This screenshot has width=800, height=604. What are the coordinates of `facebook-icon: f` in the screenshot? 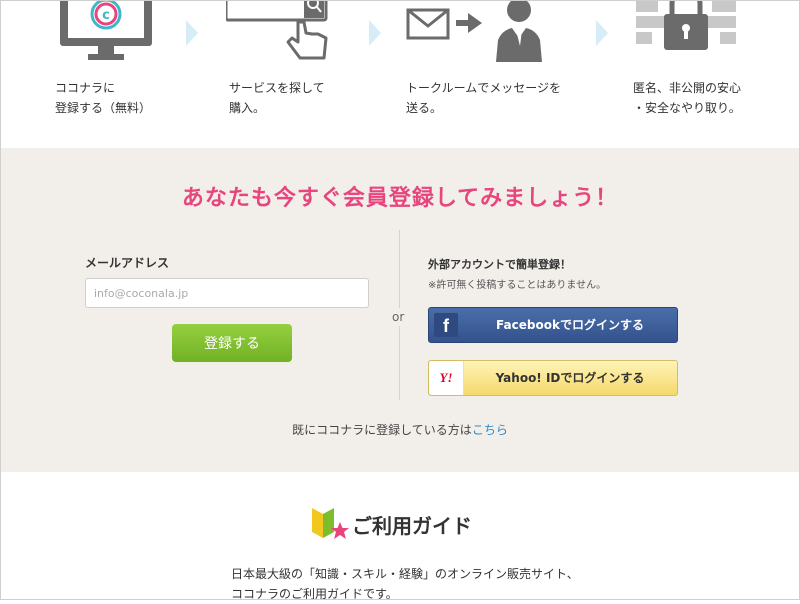 It's located at (446, 325).